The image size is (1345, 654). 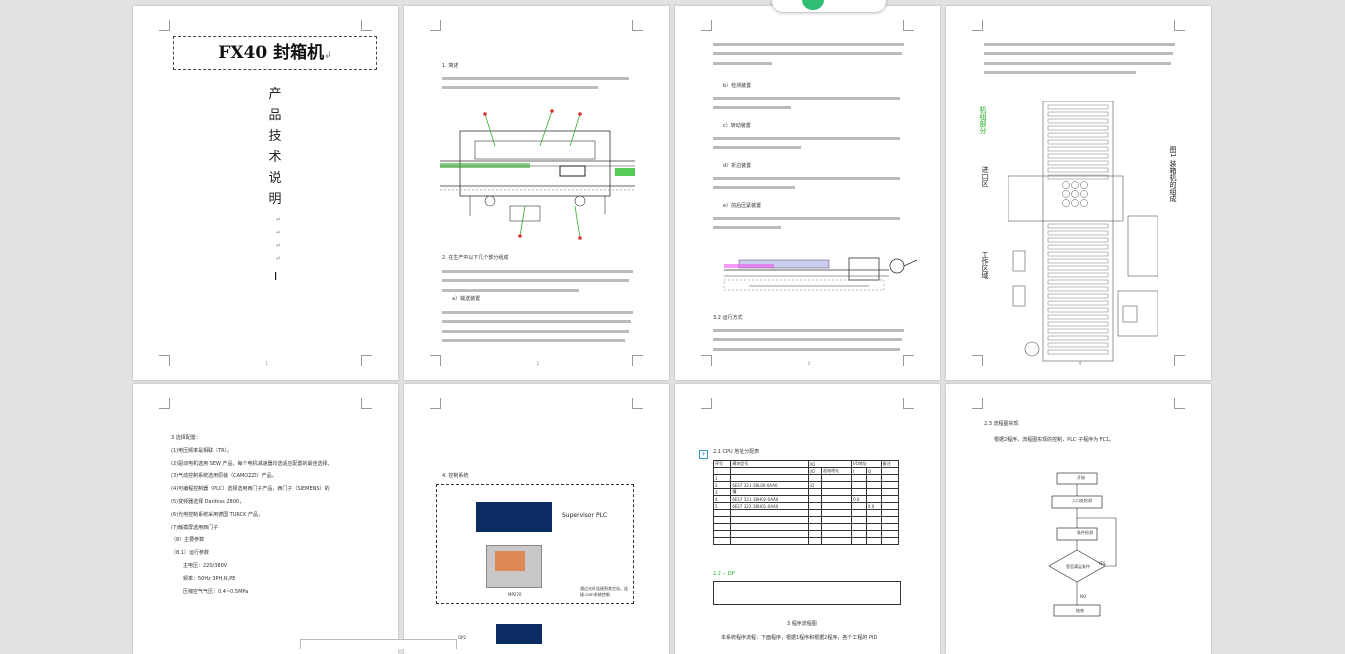 What do you see at coordinates (873, 471) in the screenshot?
I see `table-subheader: Q` at bounding box center [873, 471].